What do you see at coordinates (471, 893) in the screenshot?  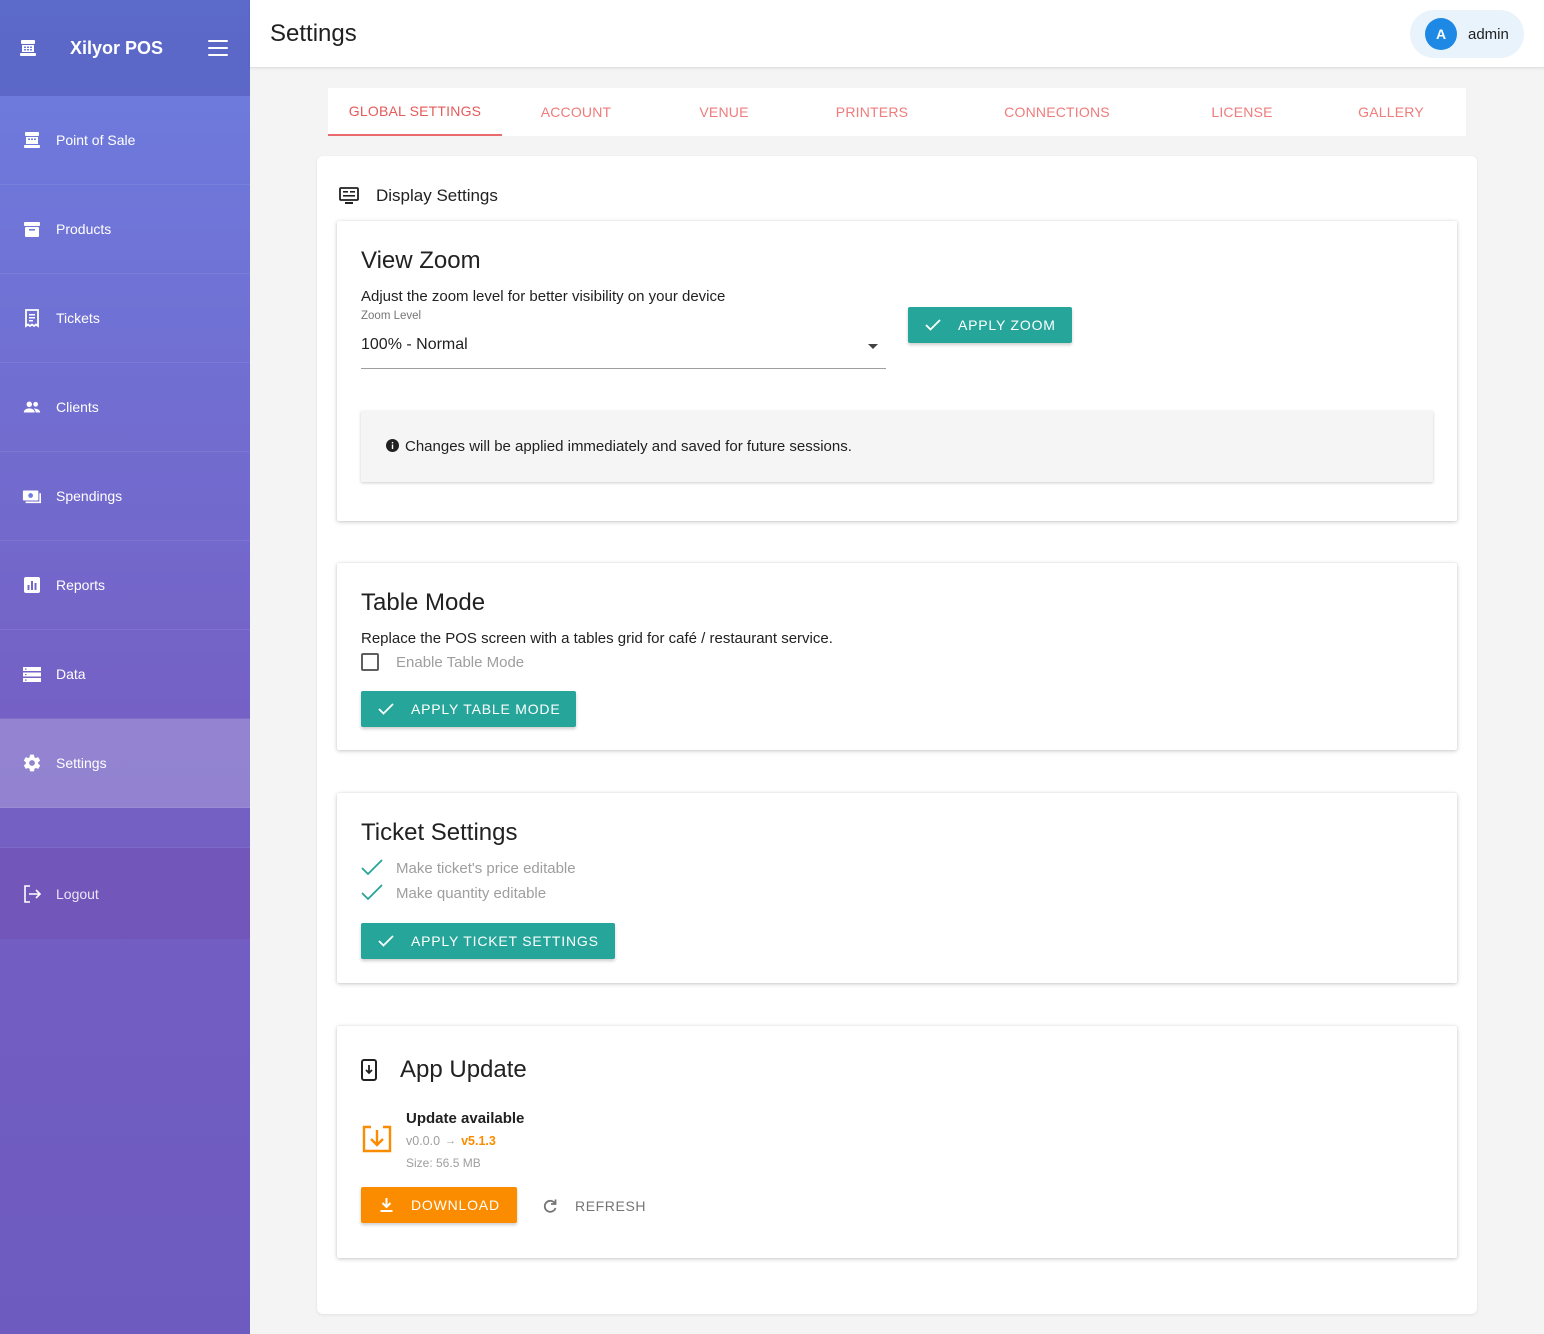 I see `quantity-editable-label: Make quantity editable` at bounding box center [471, 893].